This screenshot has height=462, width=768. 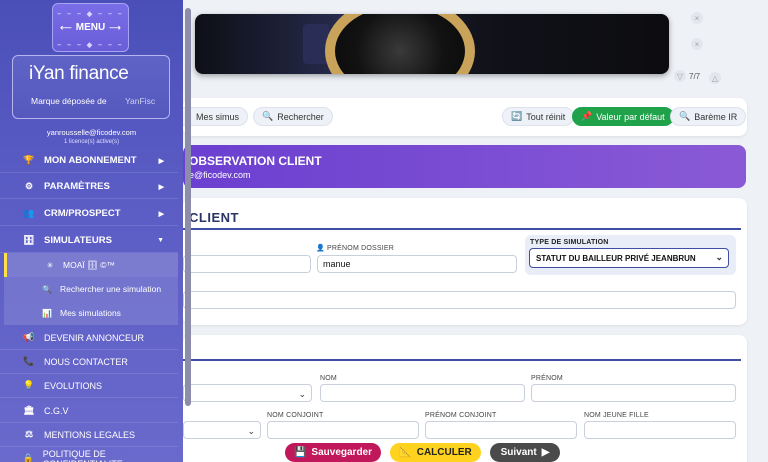 I want to click on nom-conjoint-label: NOM CONJOINT, so click(x=295, y=415).